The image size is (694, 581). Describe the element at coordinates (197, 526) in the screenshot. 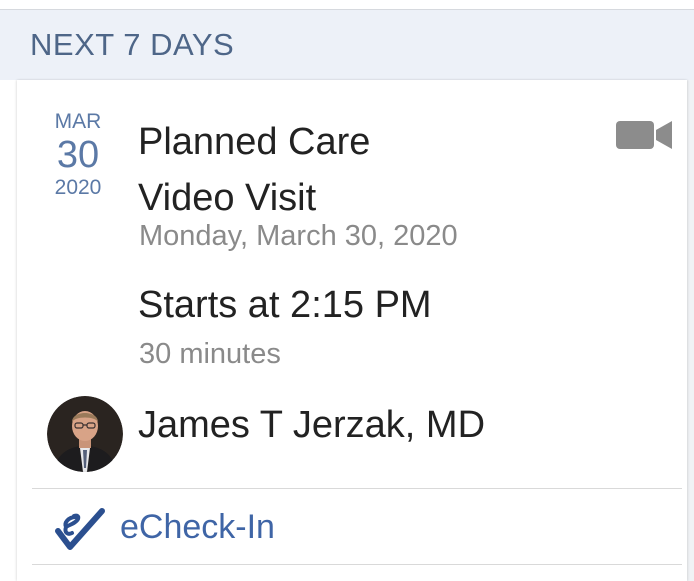

I see `echeckin-label: eCheck-In` at that location.